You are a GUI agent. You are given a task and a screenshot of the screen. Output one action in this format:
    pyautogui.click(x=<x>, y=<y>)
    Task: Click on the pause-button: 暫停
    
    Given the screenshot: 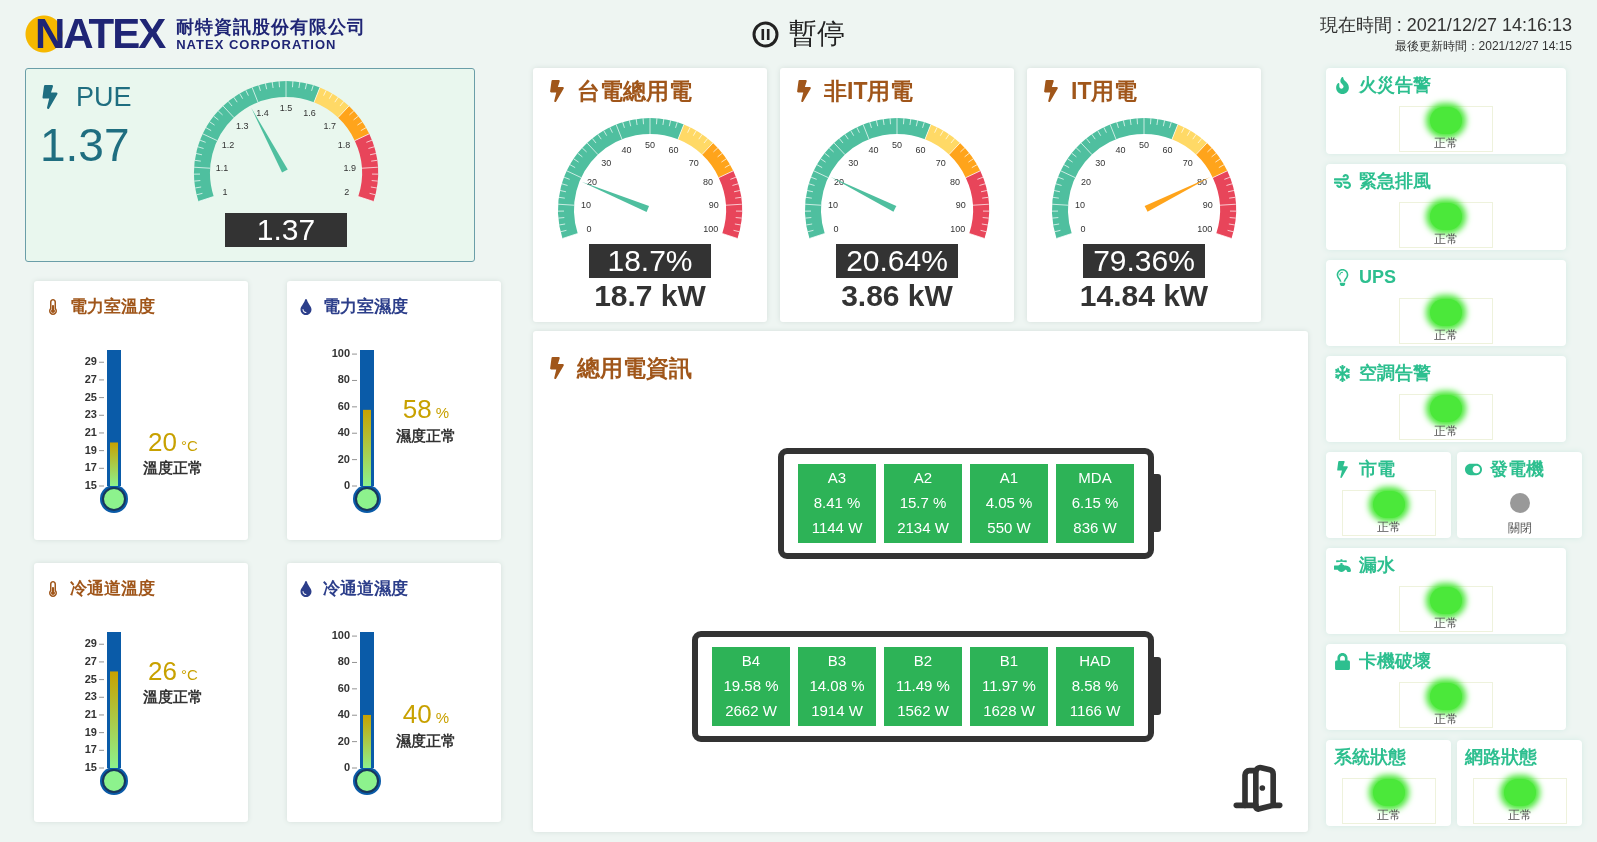 What is the action you would take?
    pyautogui.click(x=798, y=34)
    